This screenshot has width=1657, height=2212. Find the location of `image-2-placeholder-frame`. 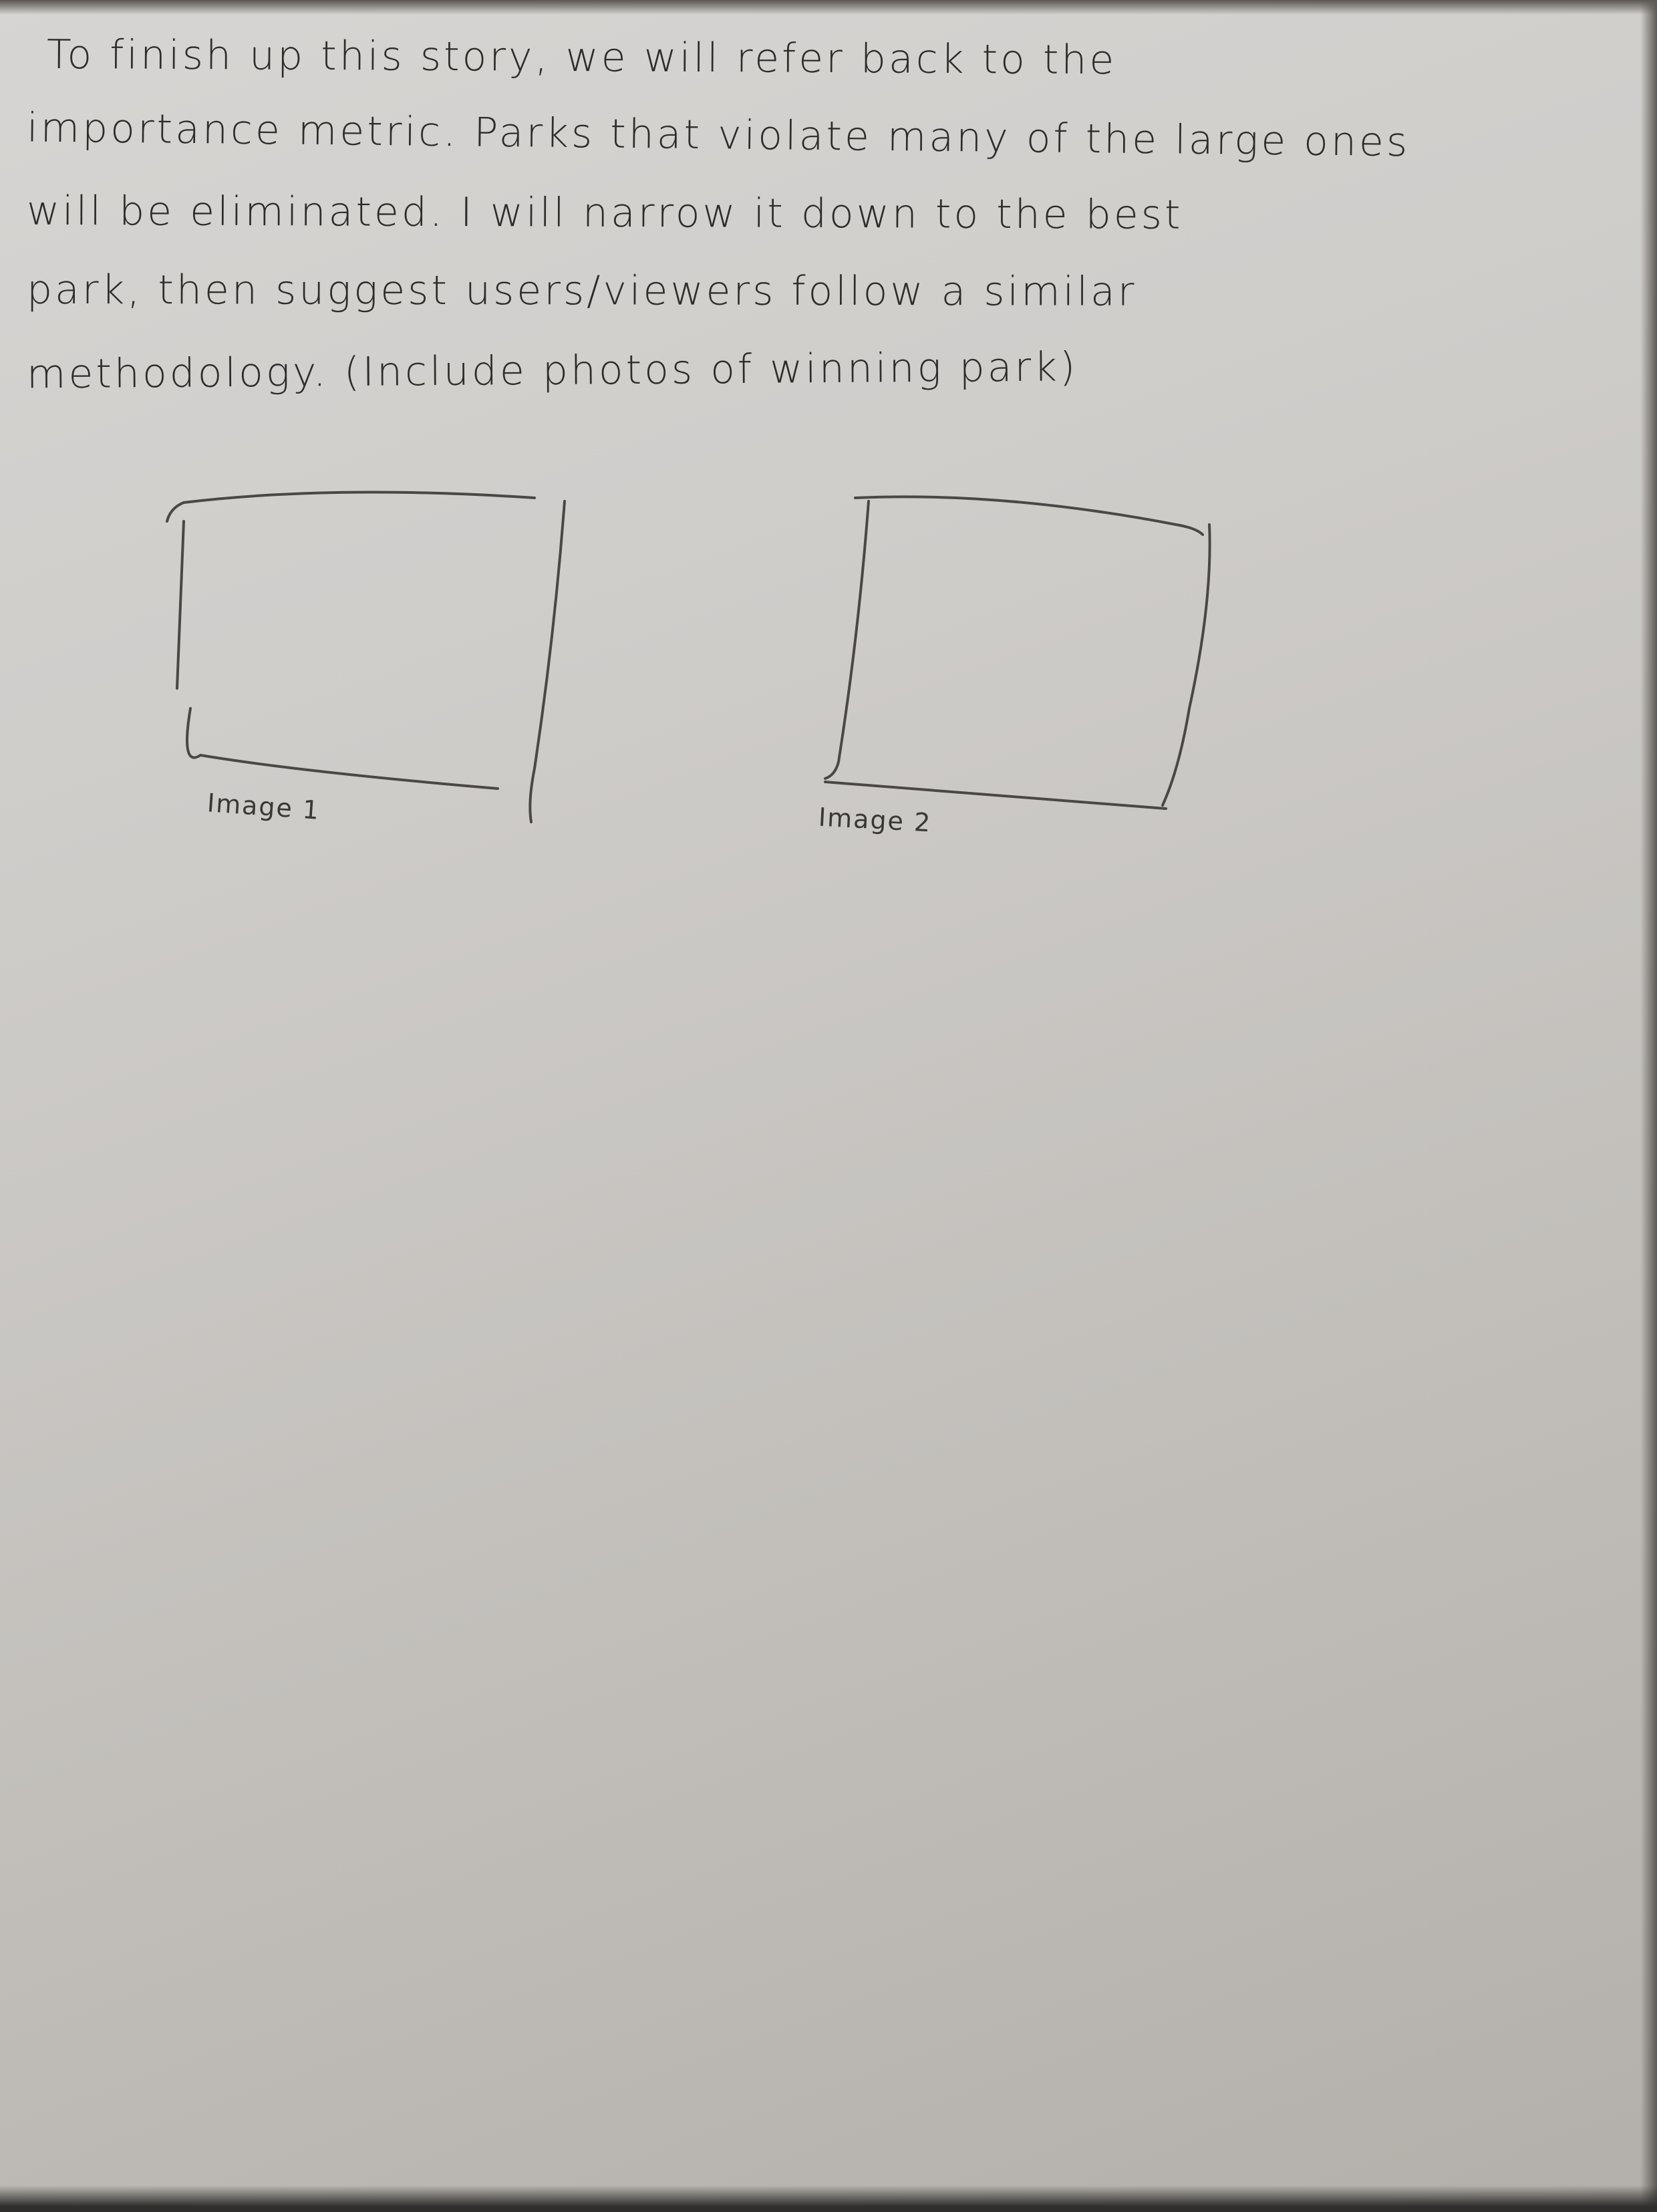

image-2-placeholder-frame is located at coordinates (1017, 652).